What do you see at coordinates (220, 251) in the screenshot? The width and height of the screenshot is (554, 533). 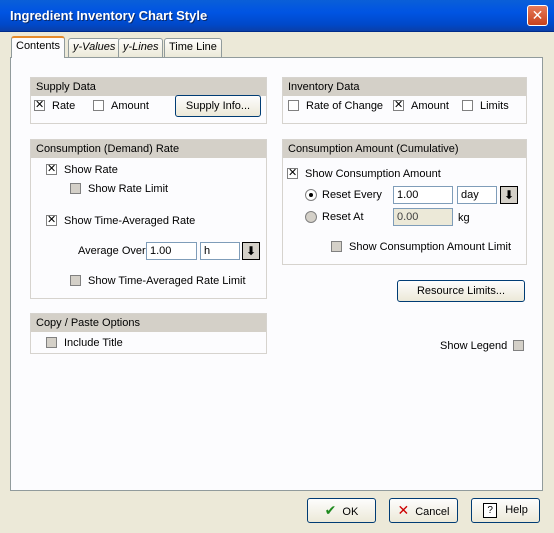 I see `average-over-unit-select: h` at bounding box center [220, 251].